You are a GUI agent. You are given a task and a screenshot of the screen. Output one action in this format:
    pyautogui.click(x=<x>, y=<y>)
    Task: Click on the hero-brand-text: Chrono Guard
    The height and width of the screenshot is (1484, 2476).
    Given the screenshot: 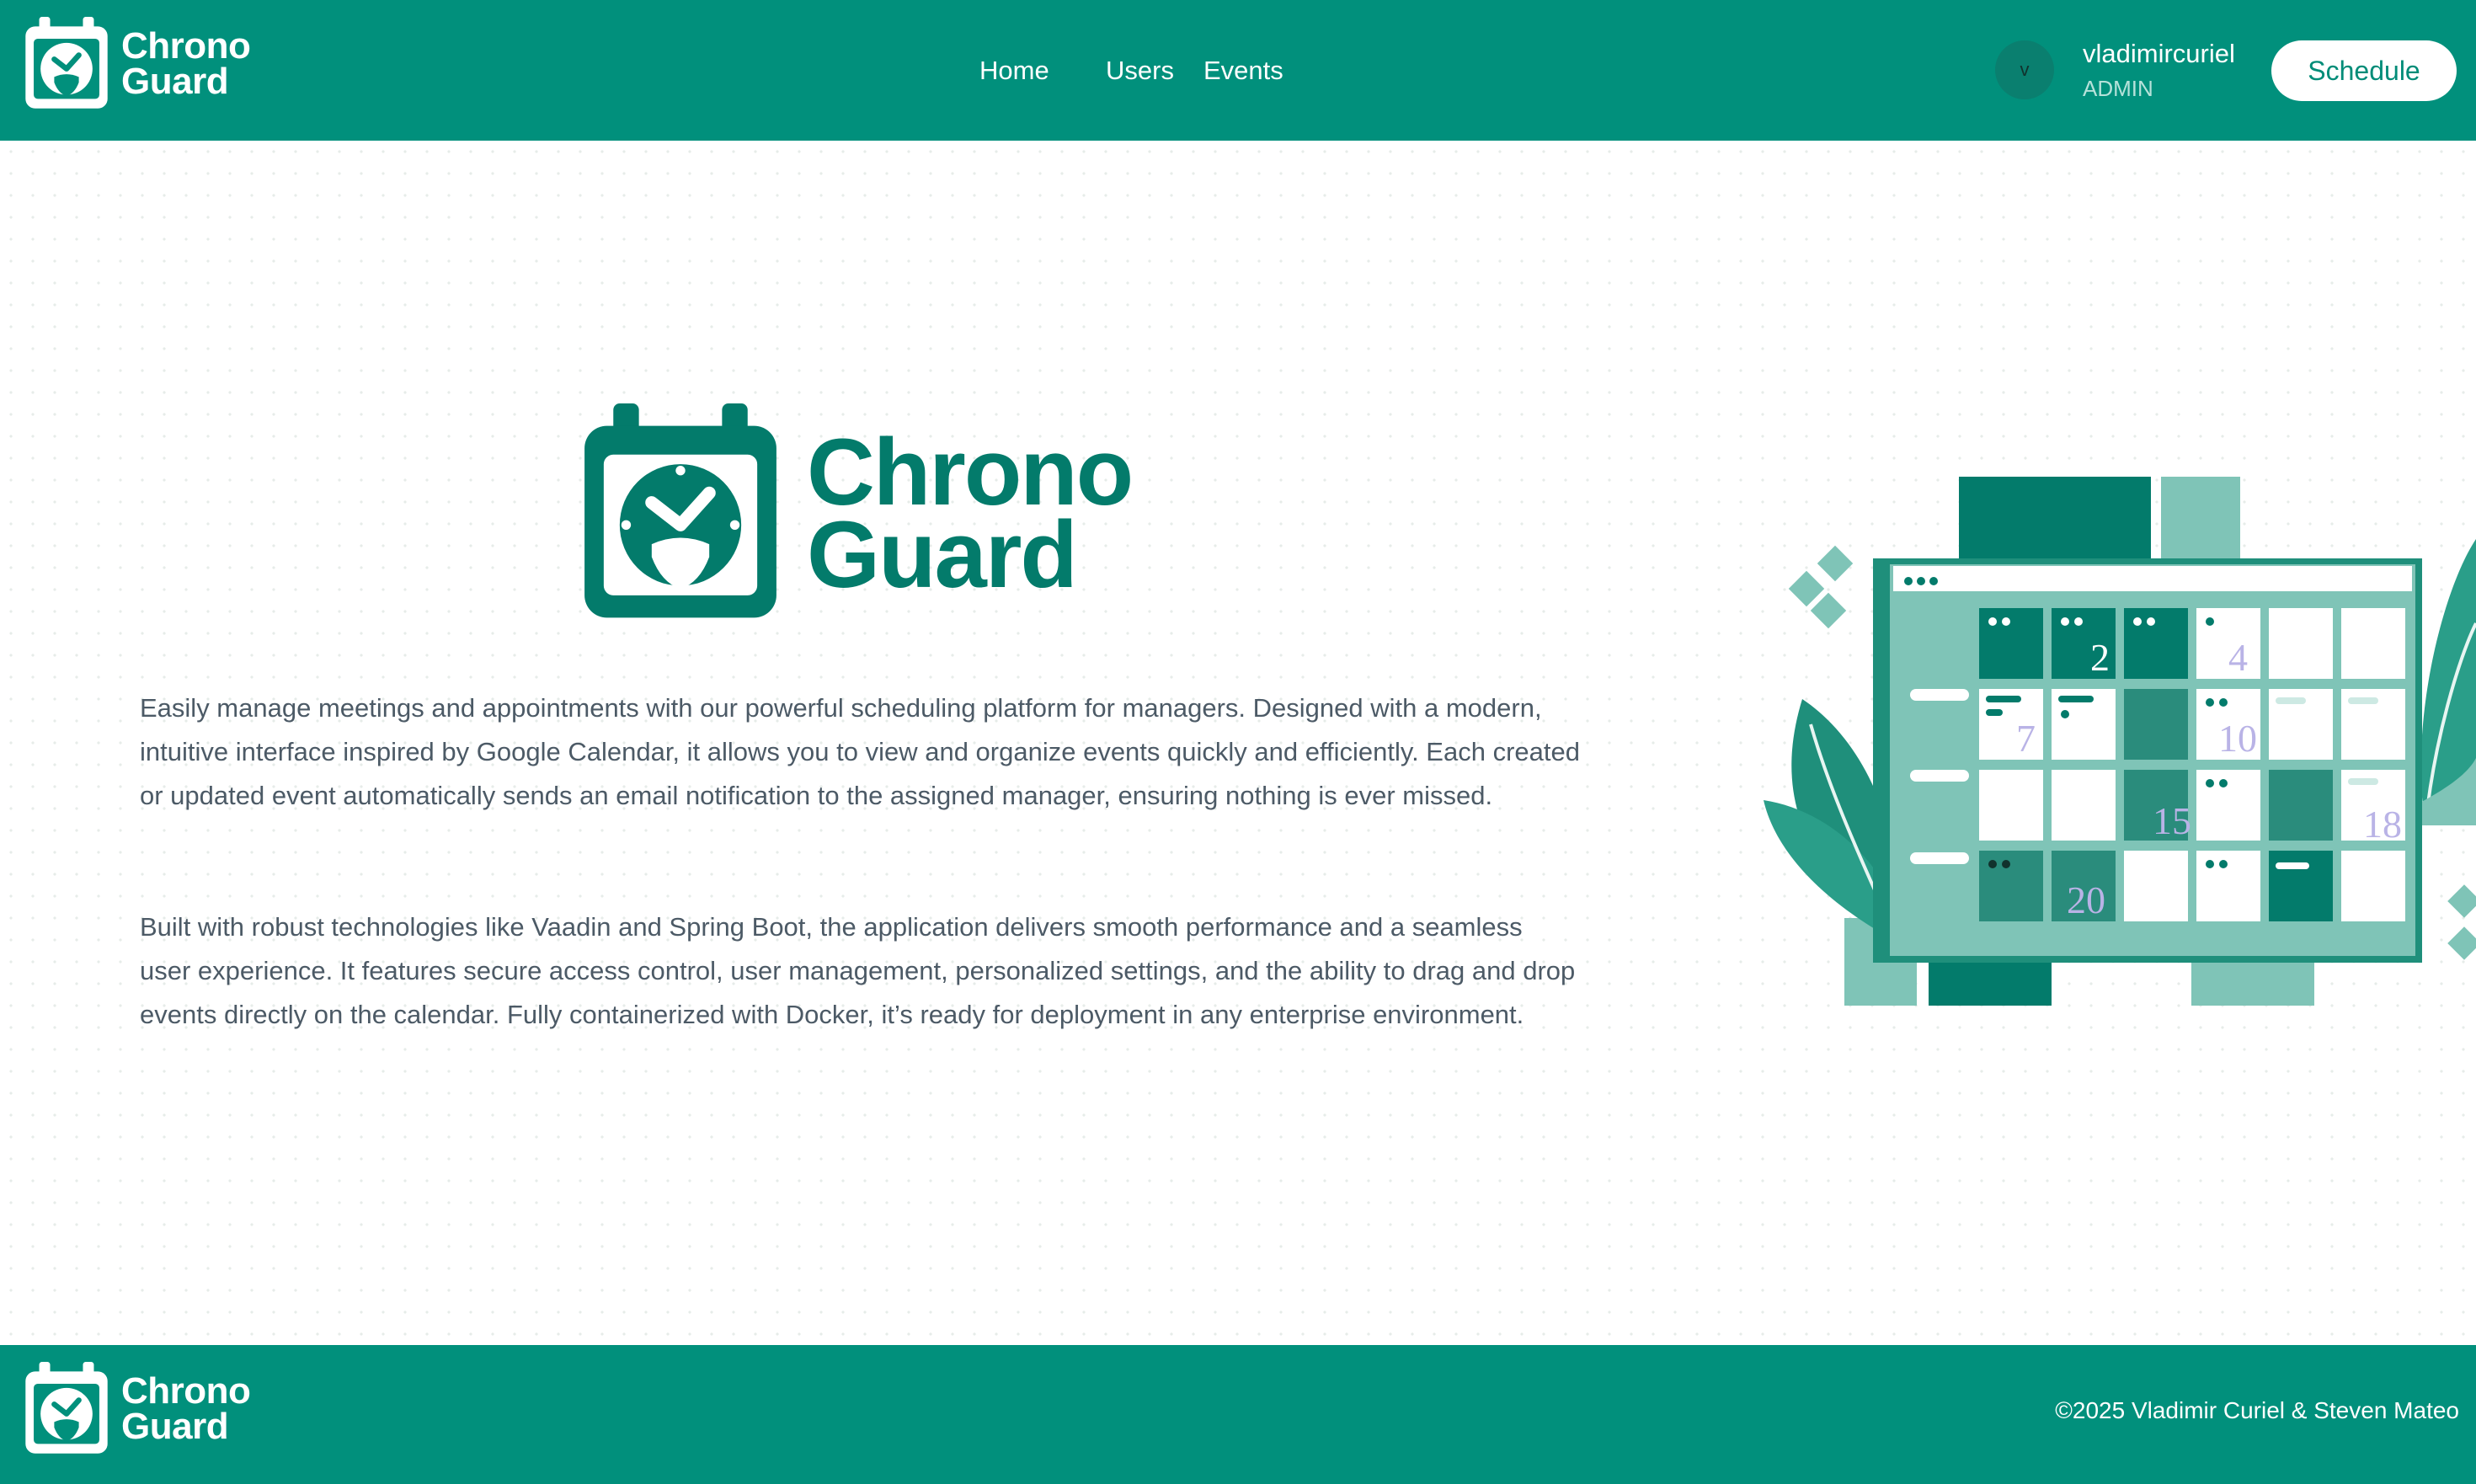 What is the action you would take?
    pyautogui.click(x=971, y=516)
    